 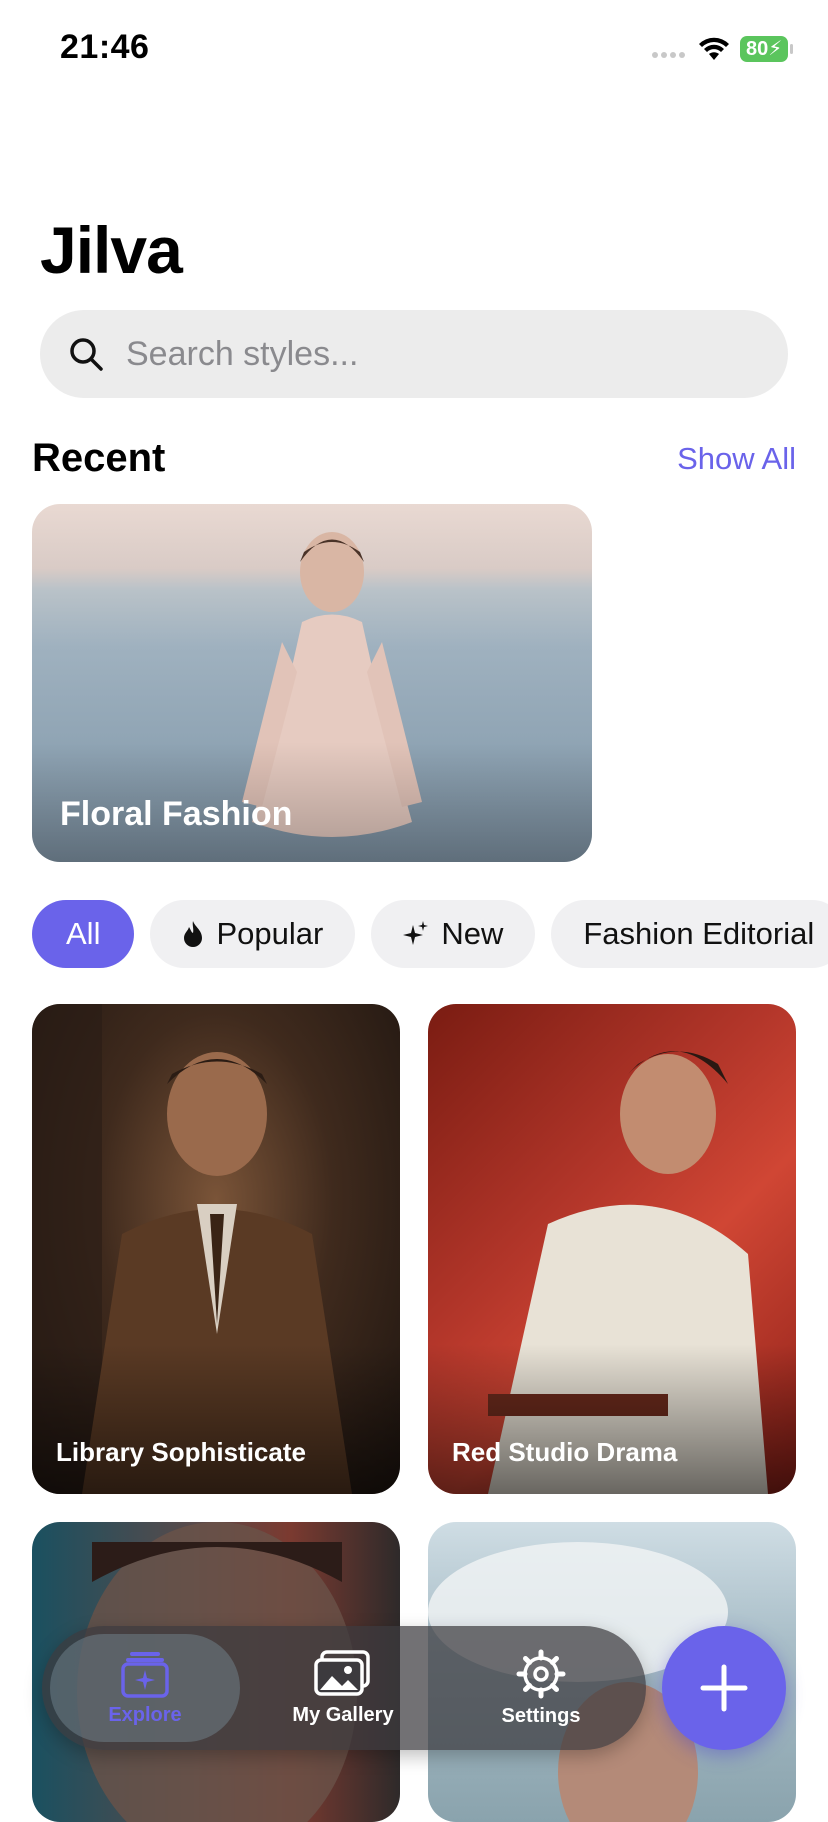 What do you see at coordinates (86, 354) in the screenshot?
I see `search-icon` at bounding box center [86, 354].